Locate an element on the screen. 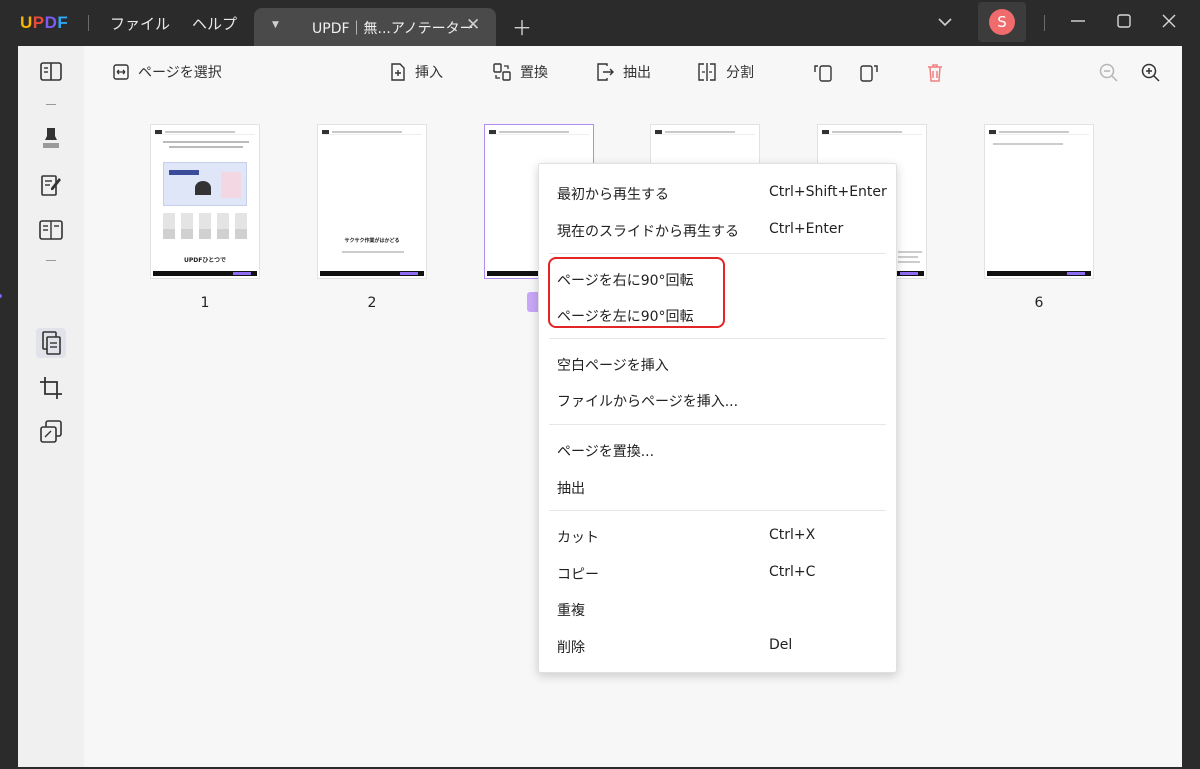 This screenshot has height=769, width=1200. insert-label: 挿入 is located at coordinates (429, 73).